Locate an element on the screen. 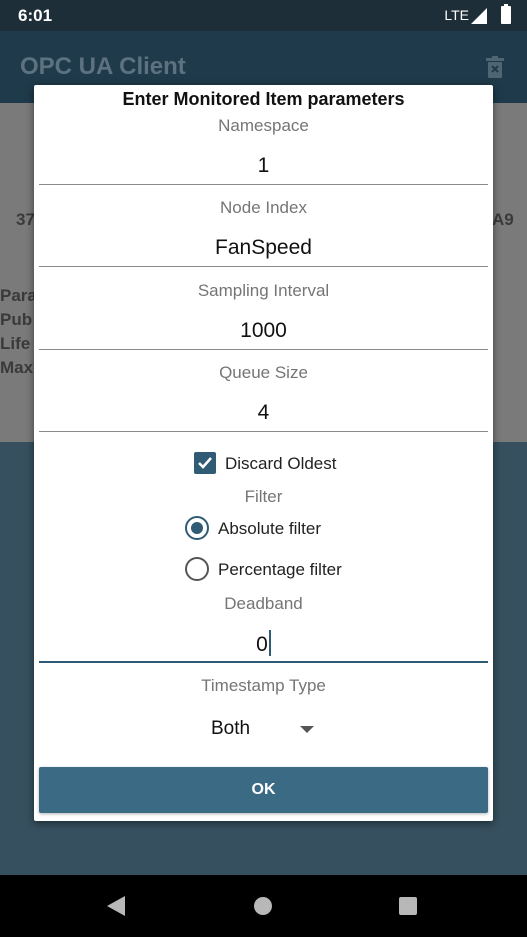 The width and height of the screenshot is (527, 937). deadband-value: 0 is located at coordinates (262, 644).